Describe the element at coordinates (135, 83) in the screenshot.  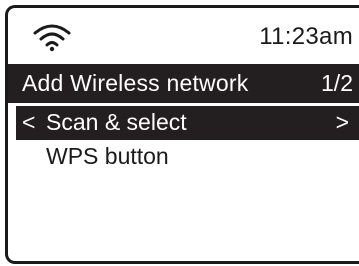
I see `page-title: Add Wireless network` at that location.